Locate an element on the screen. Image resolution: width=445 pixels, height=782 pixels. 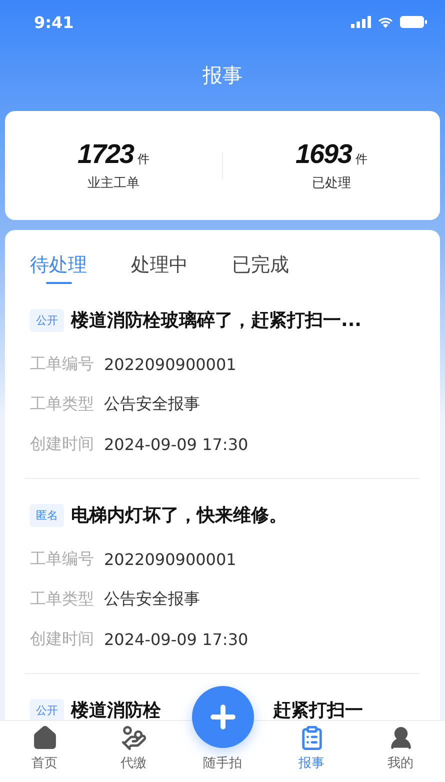
hand-coin-icon is located at coordinates (133, 738).